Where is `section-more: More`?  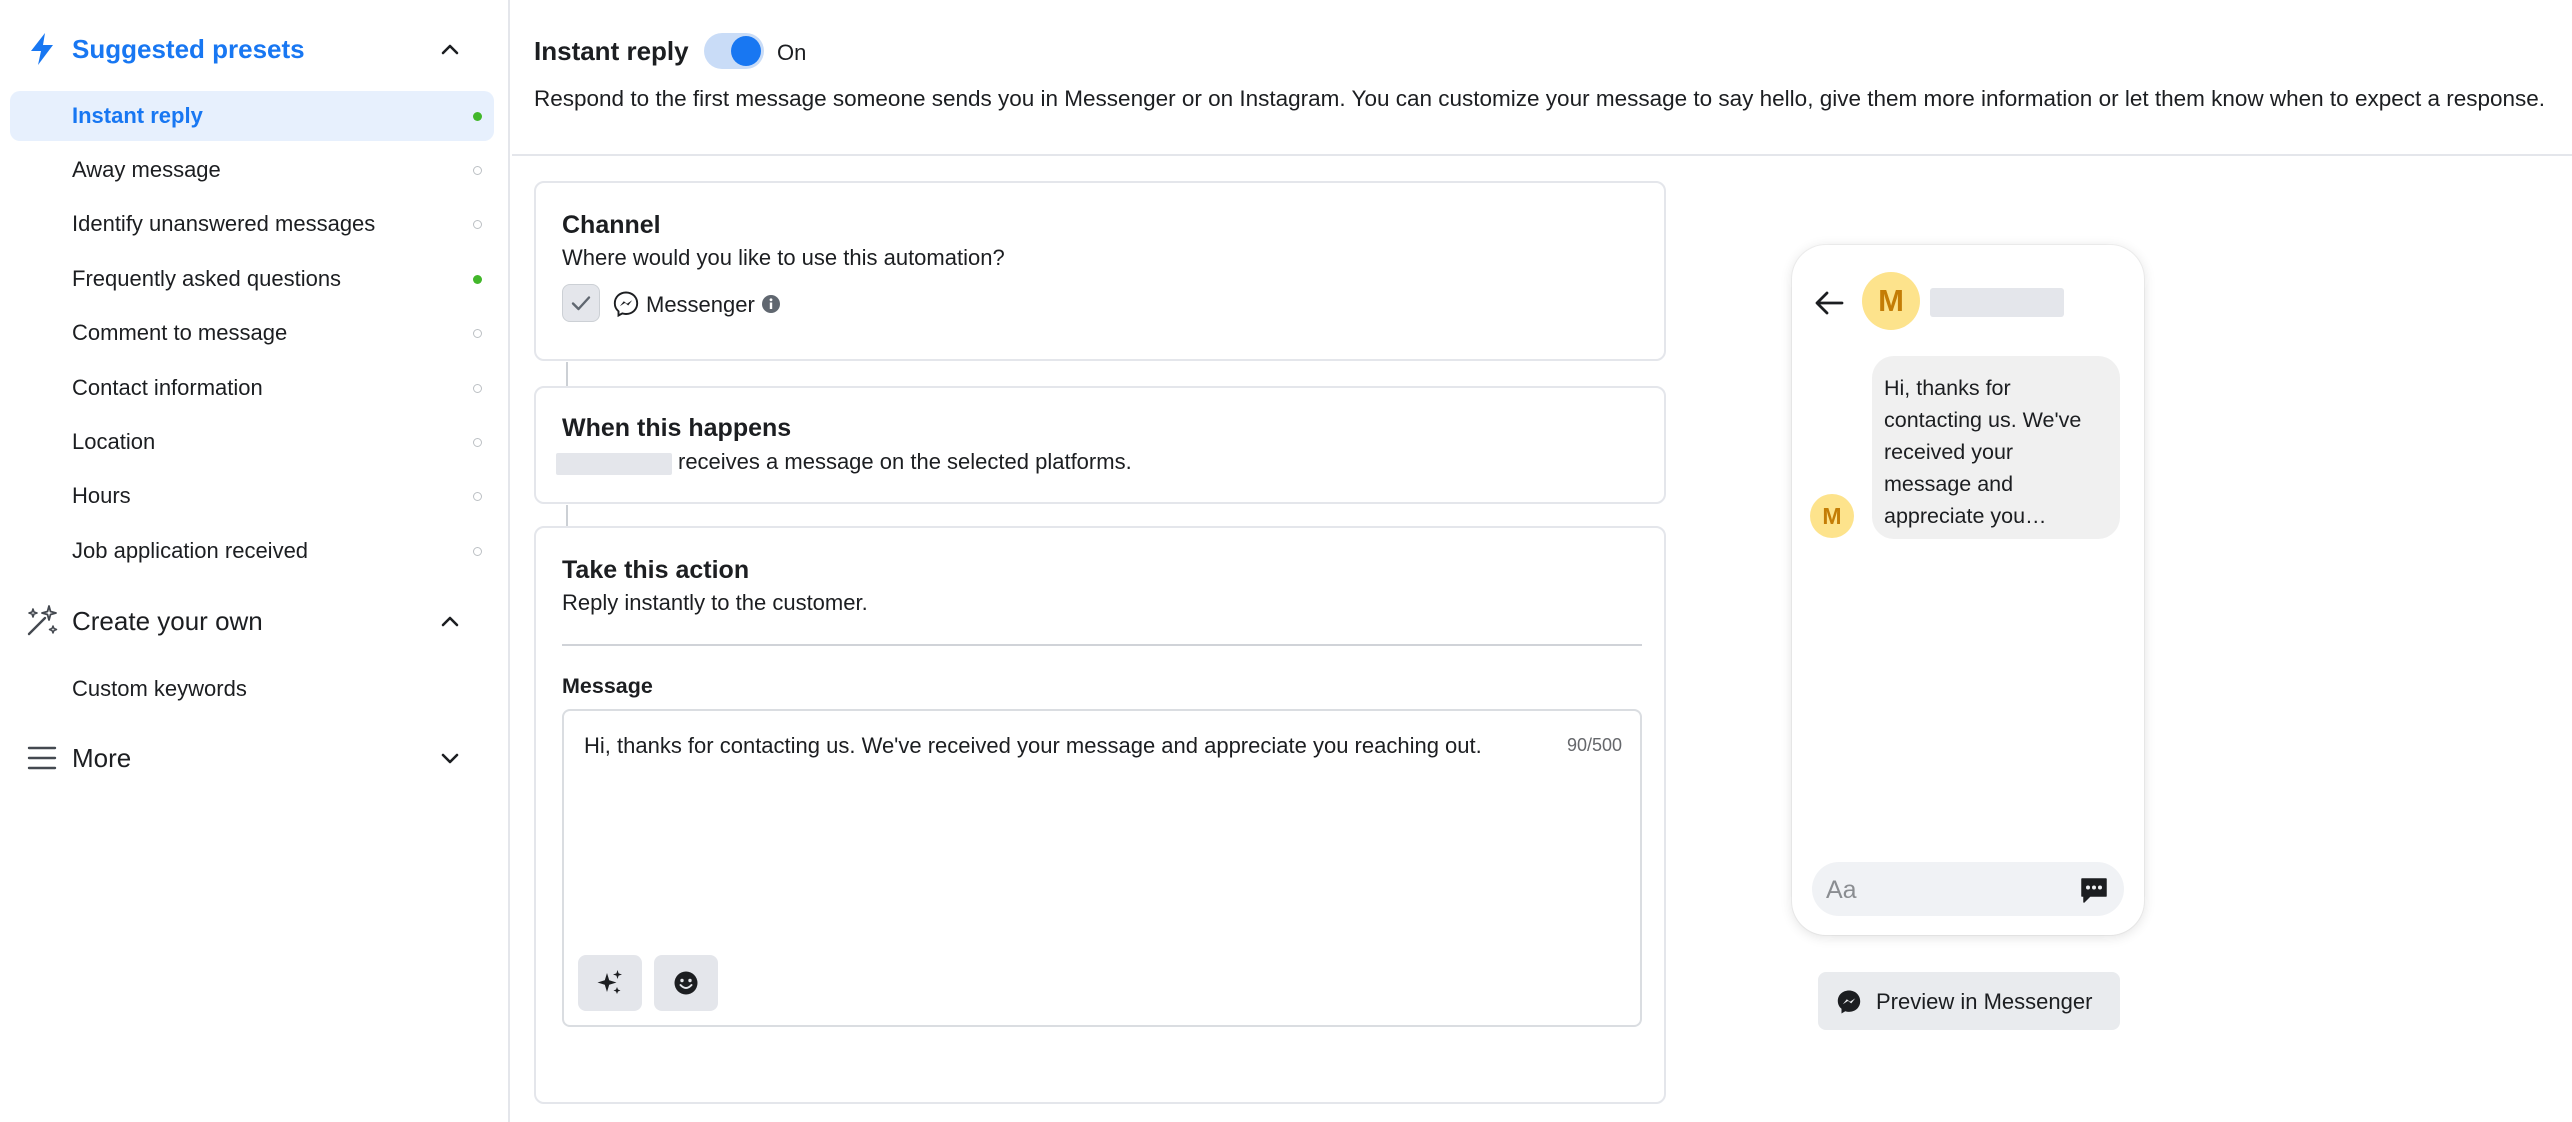
section-more: More is located at coordinates (250, 758).